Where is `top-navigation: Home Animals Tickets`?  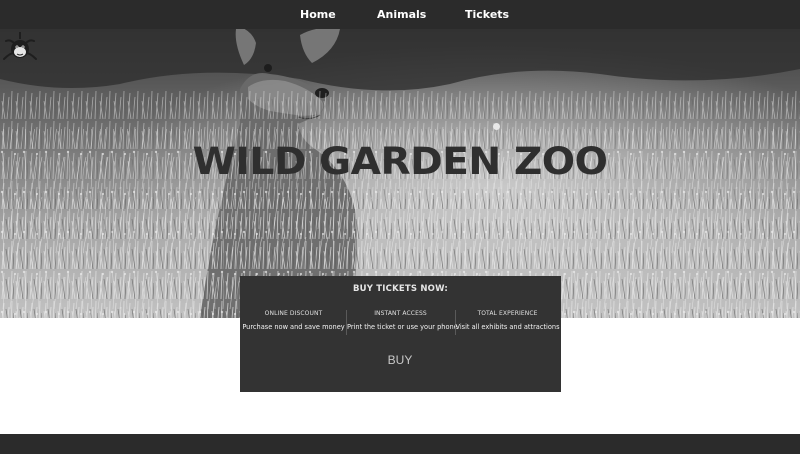 top-navigation: Home Animals Tickets is located at coordinates (400, 14).